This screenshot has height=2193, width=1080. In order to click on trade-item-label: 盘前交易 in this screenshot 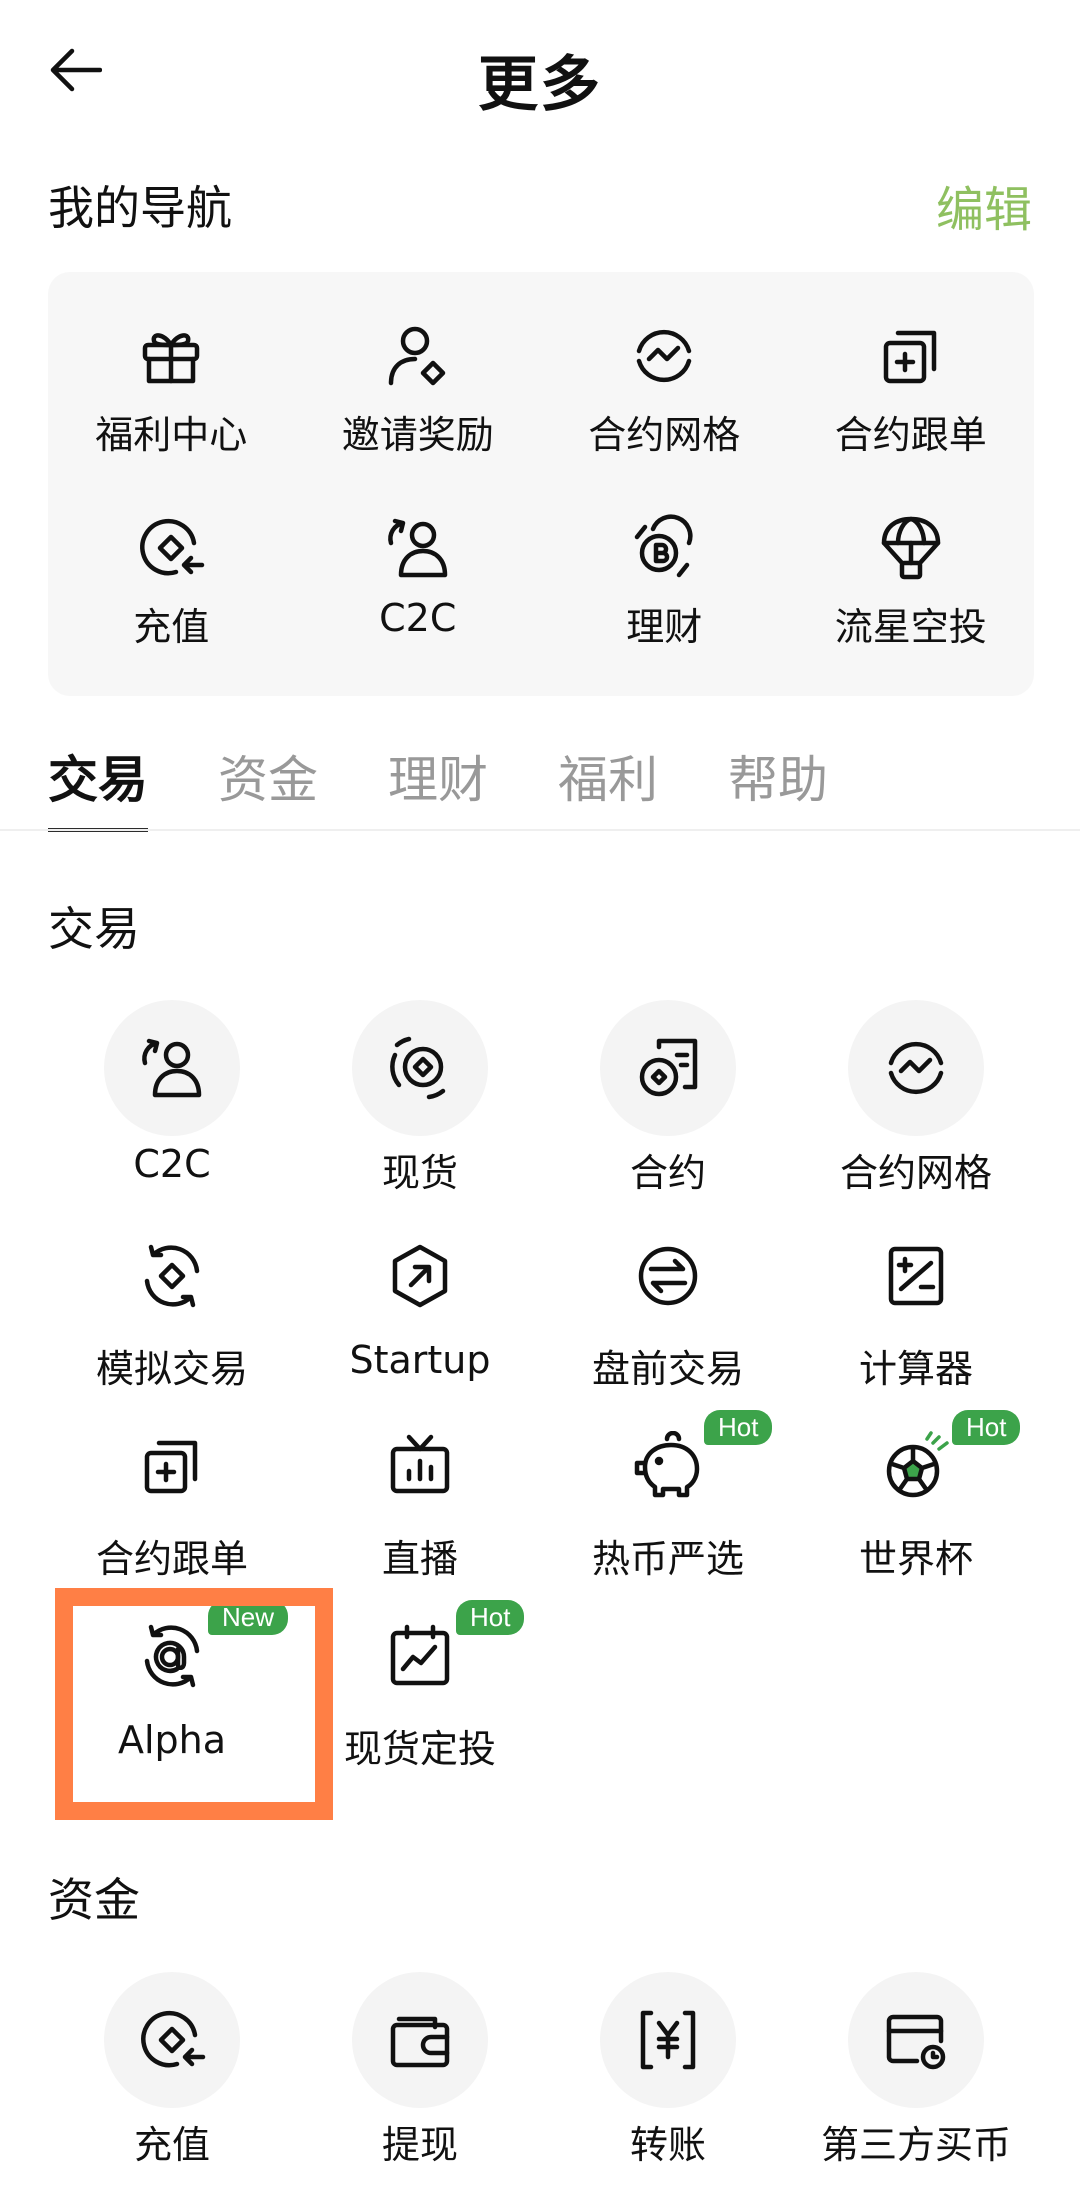, I will do `click(667, 1369)`.